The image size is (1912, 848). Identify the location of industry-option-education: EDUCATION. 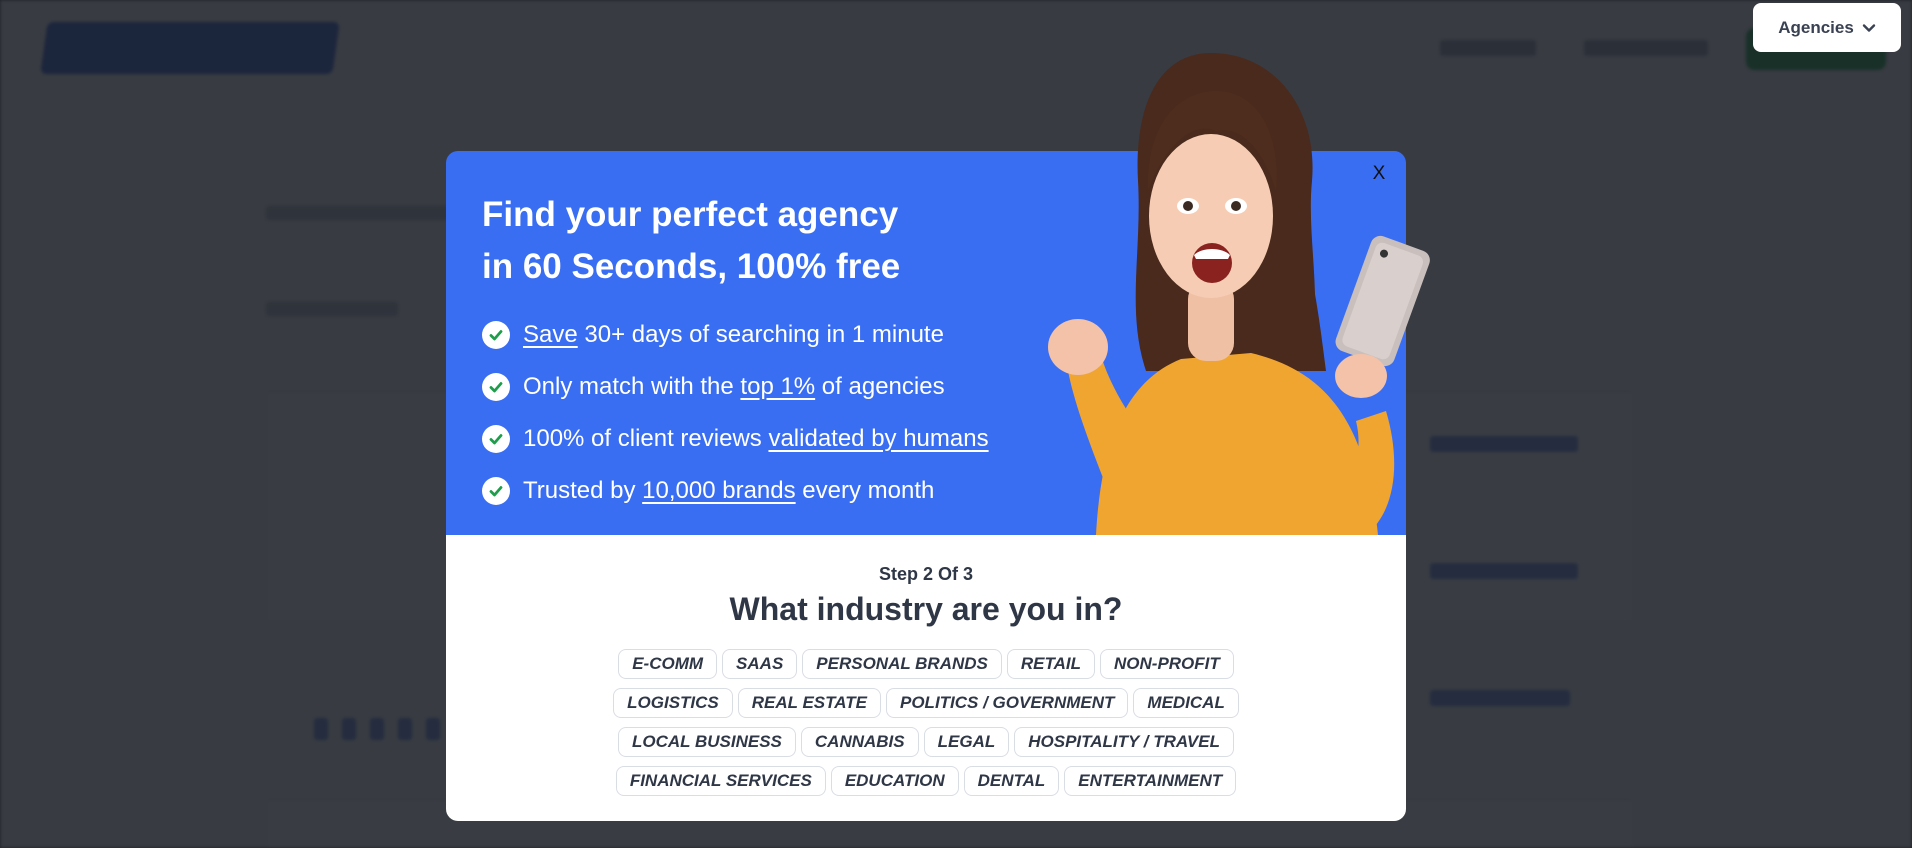
(894, 781).